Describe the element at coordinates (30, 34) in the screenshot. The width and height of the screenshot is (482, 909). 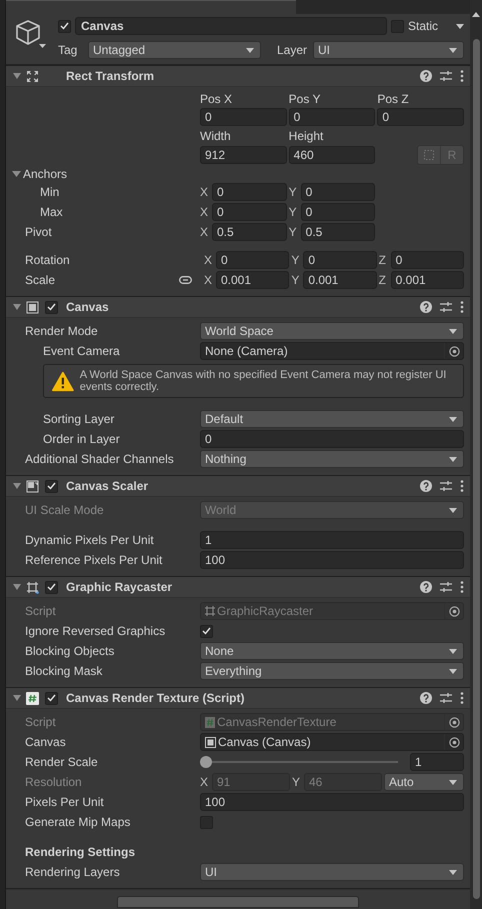
I see `cube-icon` at that location.